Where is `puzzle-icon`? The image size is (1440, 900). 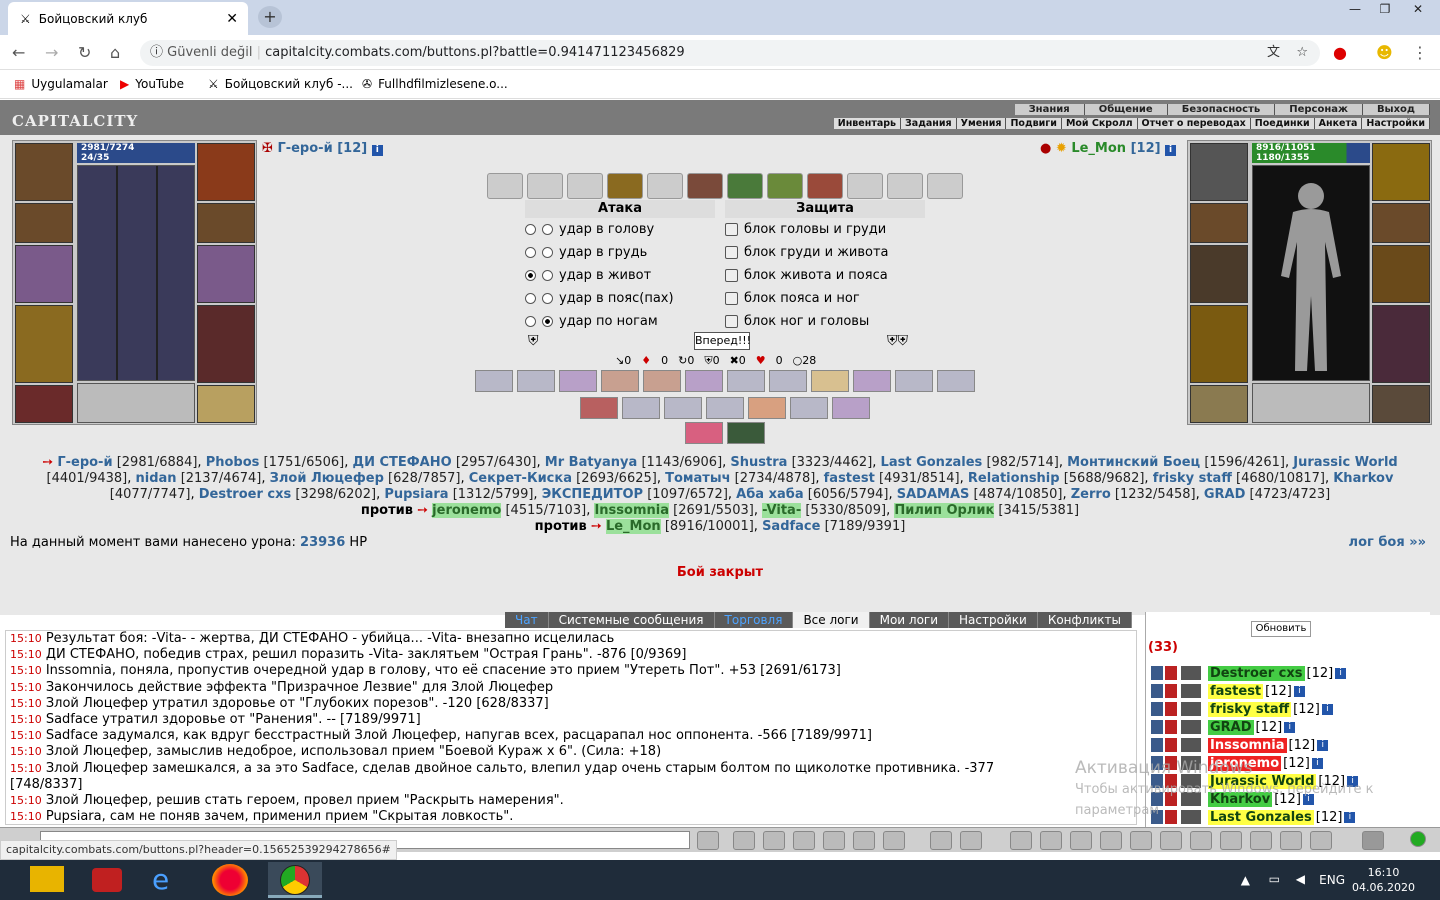 puzzle-icon is located at coordinates (1373, 840).